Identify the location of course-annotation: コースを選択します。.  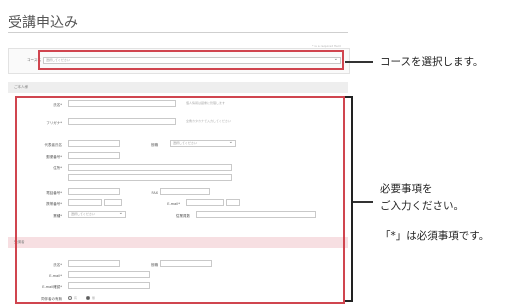
(432, 62).